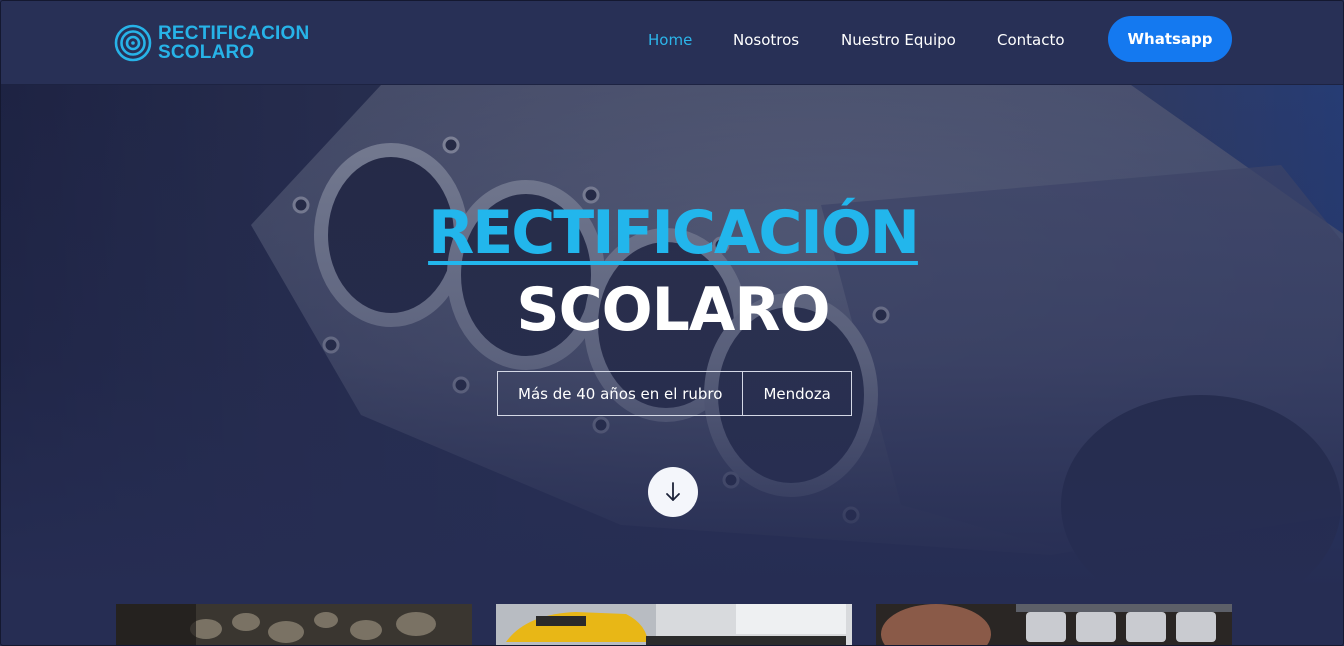  I want to click on engine-heads-photo, so click(1054, 624).